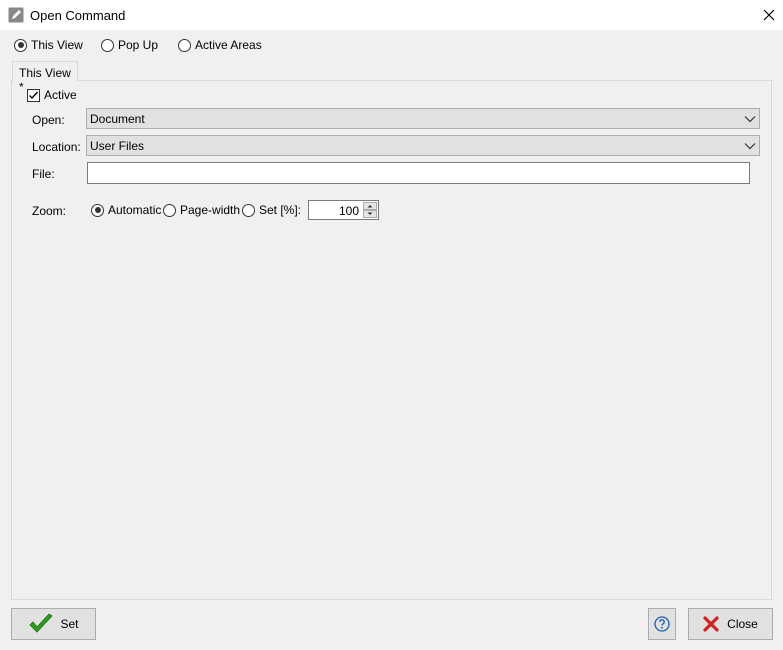  What do you see at coordinates (135, 210) in the screenshot?
I see `radio-label: Automatic` at bounding box center [135, 210].